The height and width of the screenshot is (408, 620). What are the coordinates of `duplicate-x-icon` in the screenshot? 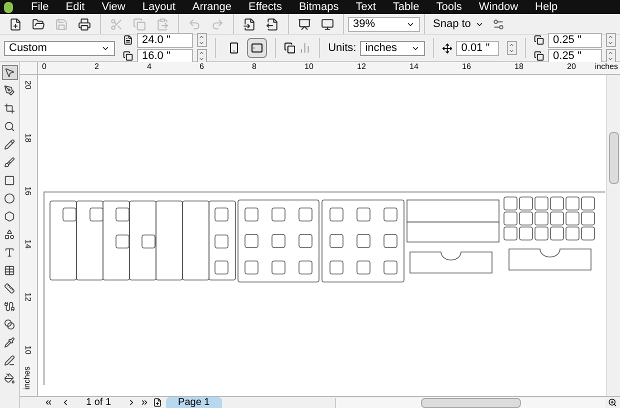 It's located at (539, 40).